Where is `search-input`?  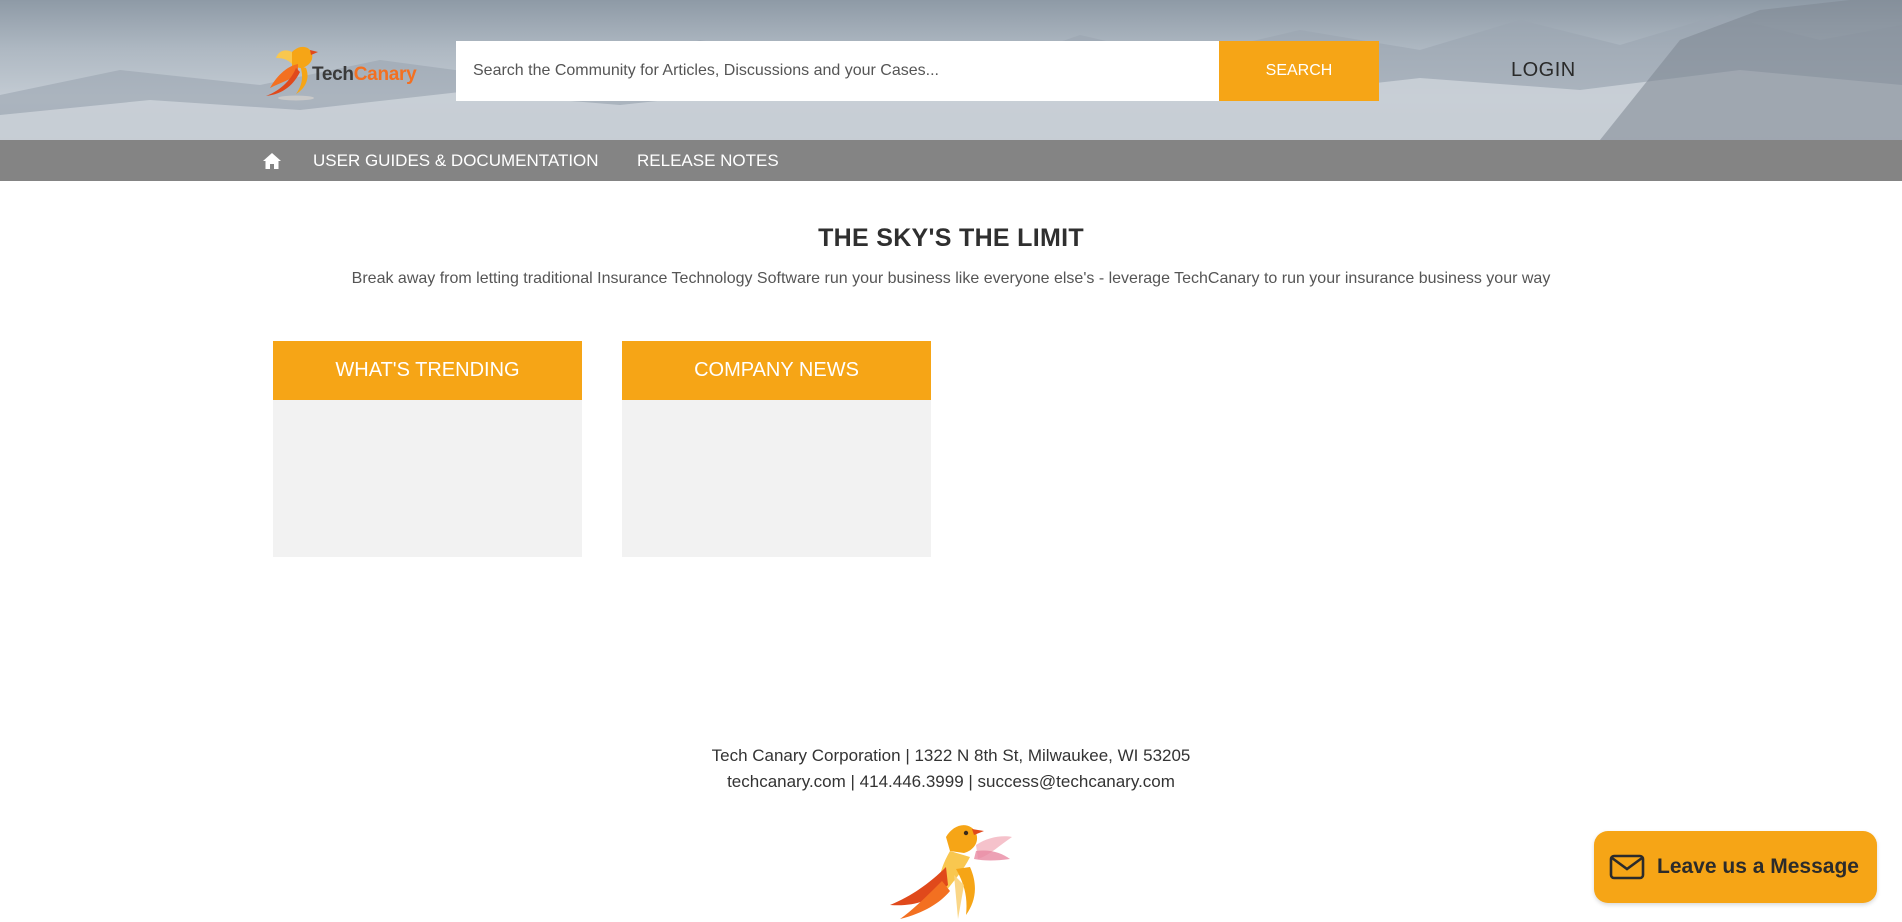 search-input is located at coordinates (838, 71).